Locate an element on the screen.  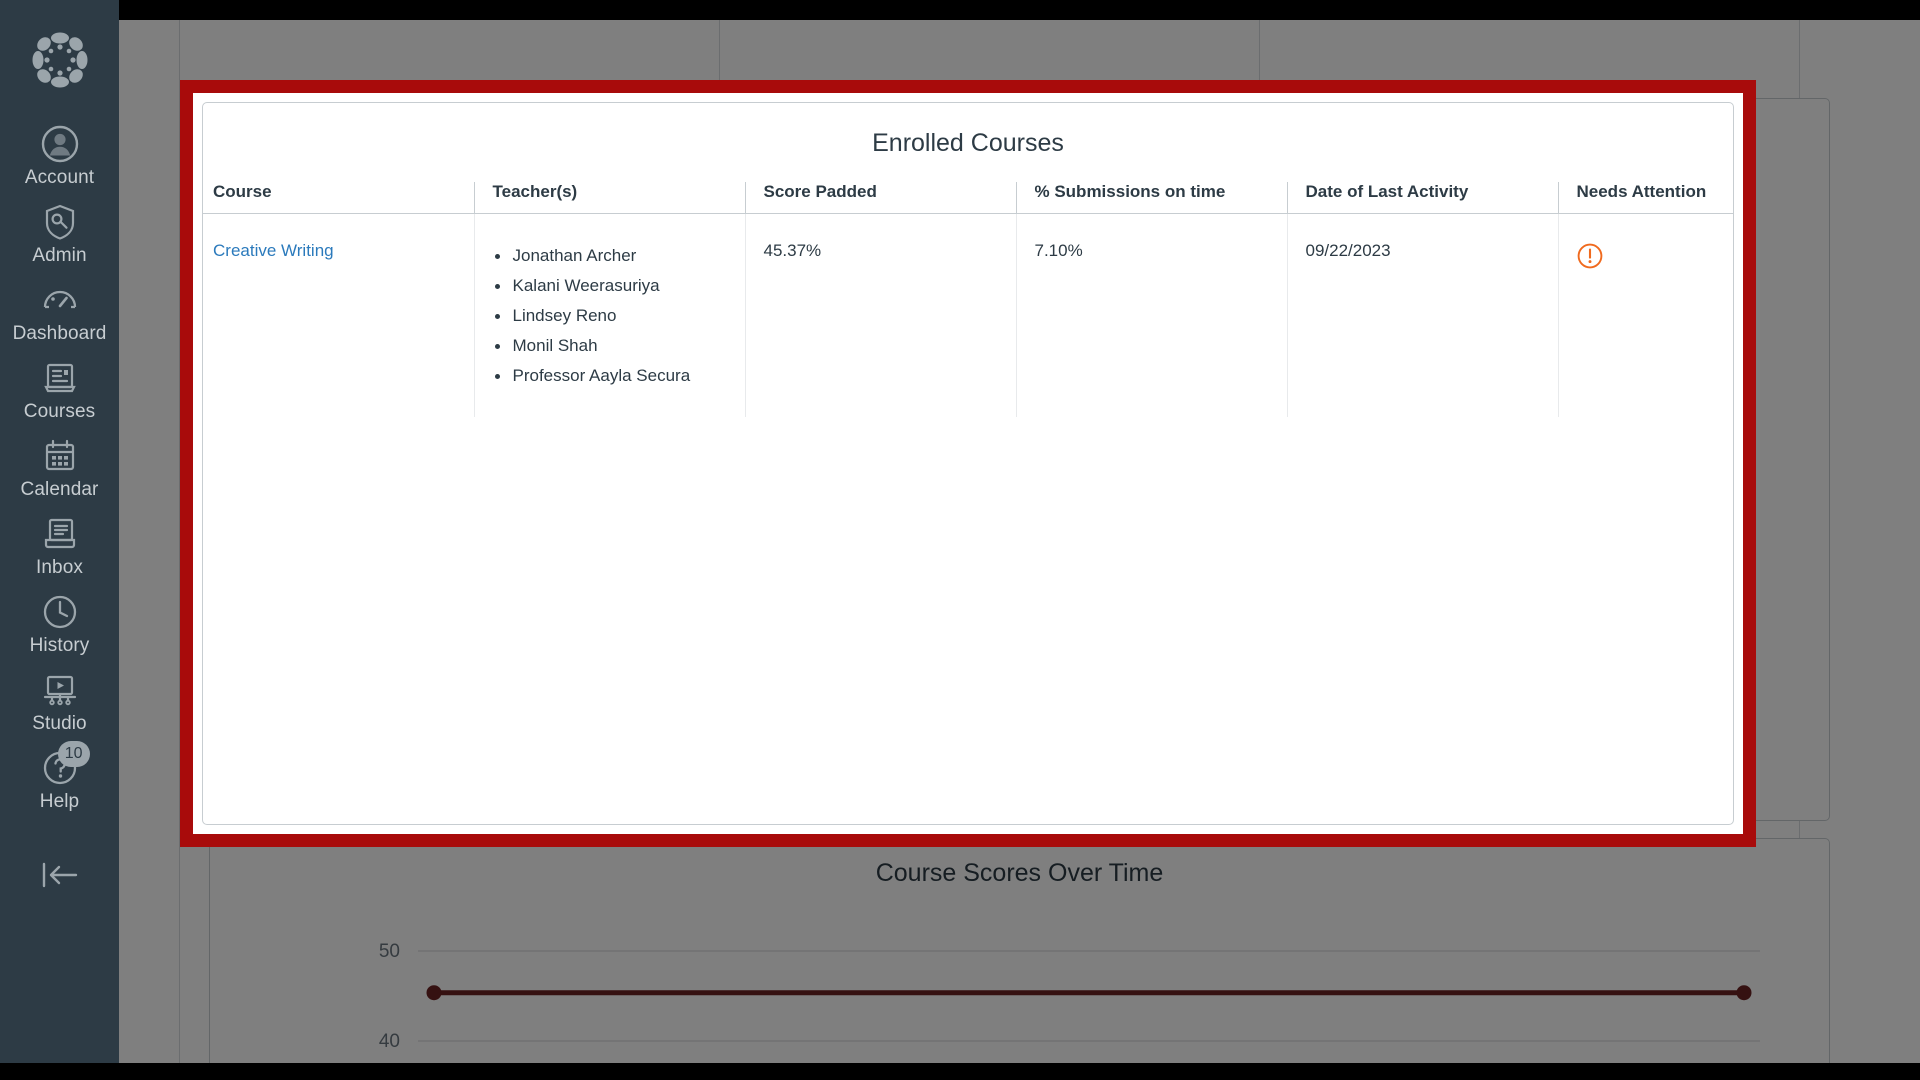
sidebar-item-studio: Studio is located at coordinates (59, 702).